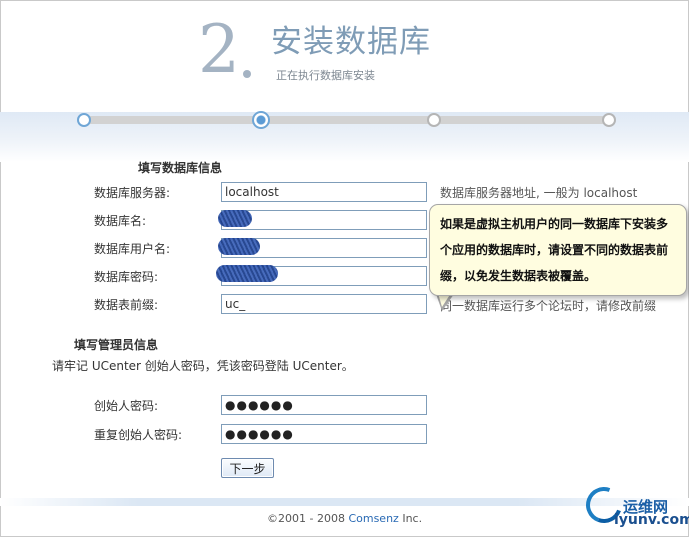 This screenshot has height=537, width=689. Describe the element at coordinates (132, 249) in the screenshot. I see `db-user-label: 数据库用户名:` at that location.